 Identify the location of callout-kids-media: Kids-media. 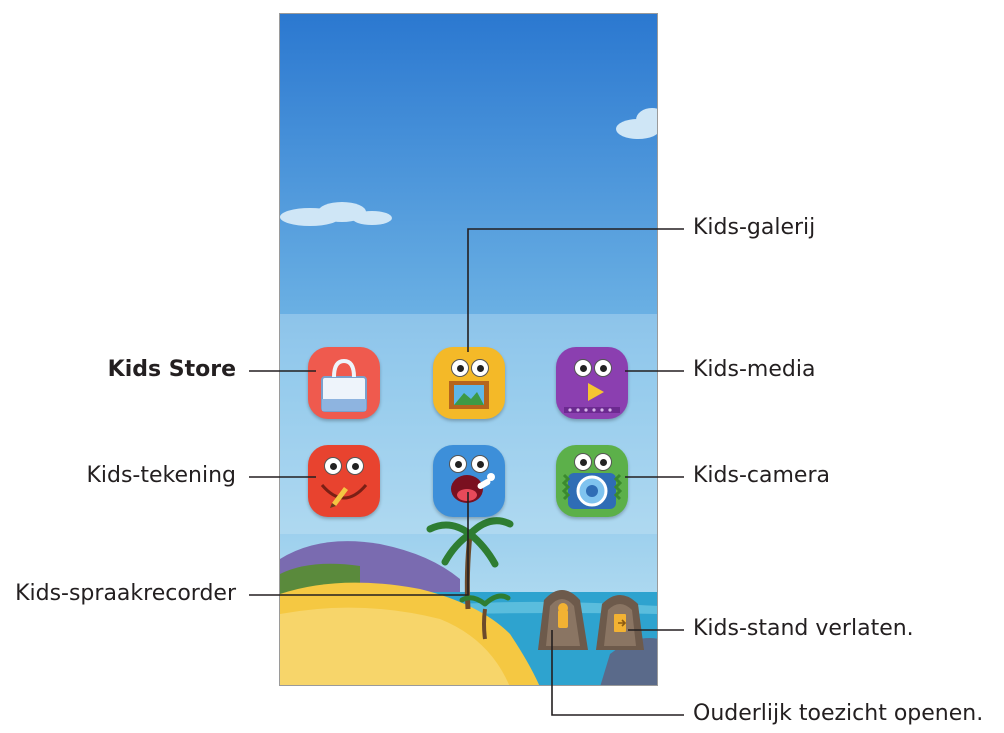
(754, 369).